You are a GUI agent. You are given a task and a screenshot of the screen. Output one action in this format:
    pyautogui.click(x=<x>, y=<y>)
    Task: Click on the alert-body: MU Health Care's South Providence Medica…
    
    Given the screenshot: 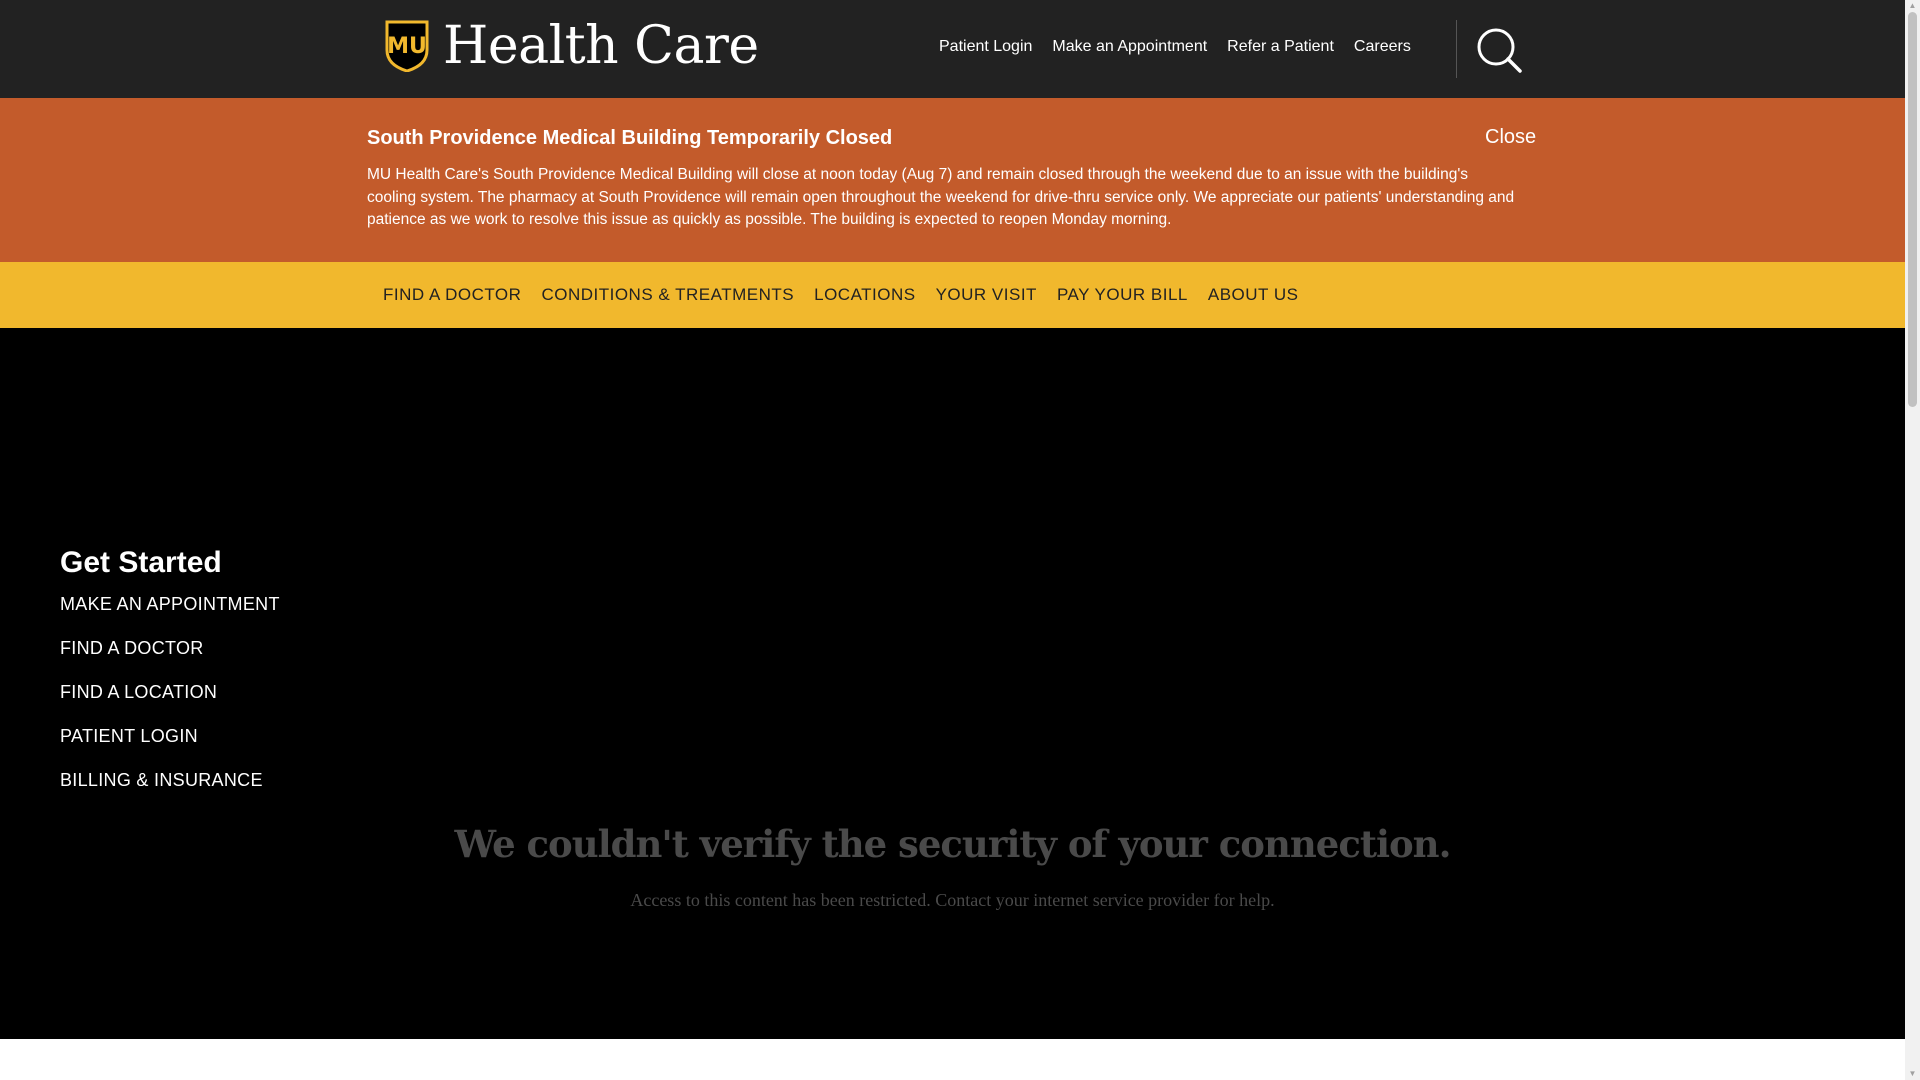 What is the action you would take?
    pyautogui.click(x=941, y=197)
    